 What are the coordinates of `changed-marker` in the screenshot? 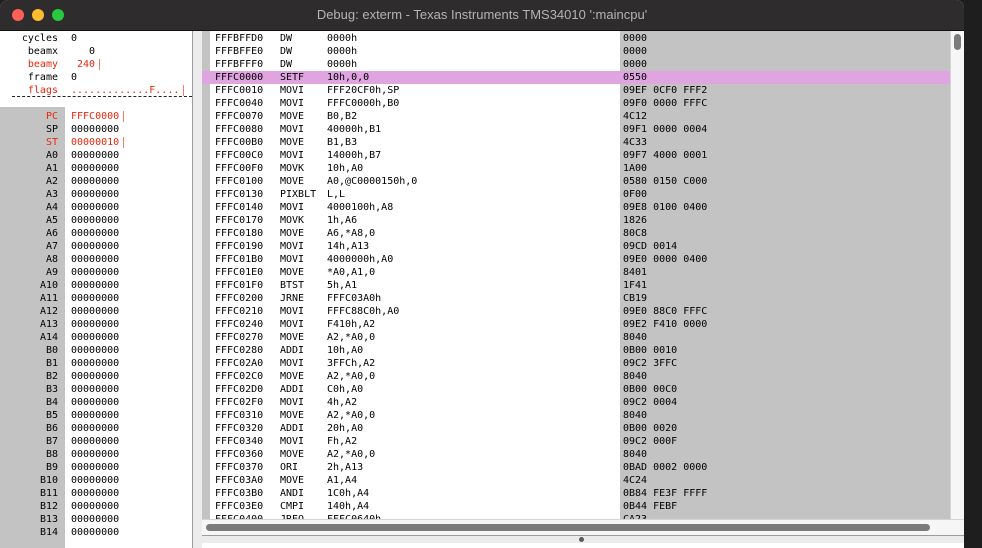 It's located at (123, 142).